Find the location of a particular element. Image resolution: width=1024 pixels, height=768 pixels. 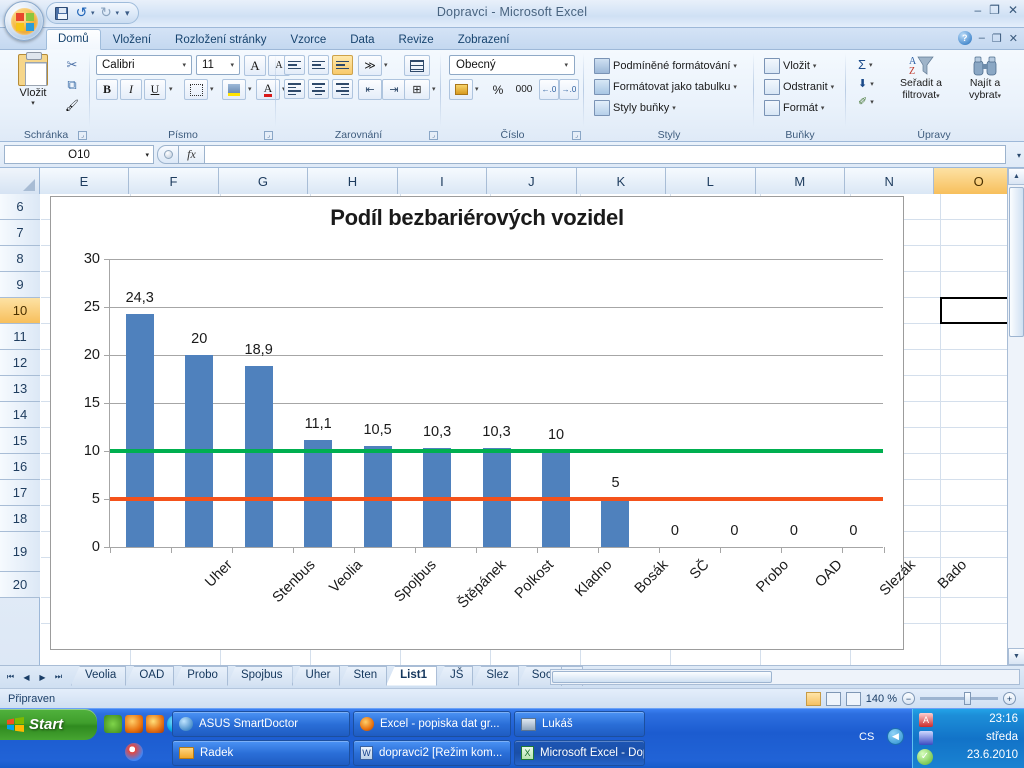

find-select-button: Najít a vybrat▾ is located at coordinates (985, 78).